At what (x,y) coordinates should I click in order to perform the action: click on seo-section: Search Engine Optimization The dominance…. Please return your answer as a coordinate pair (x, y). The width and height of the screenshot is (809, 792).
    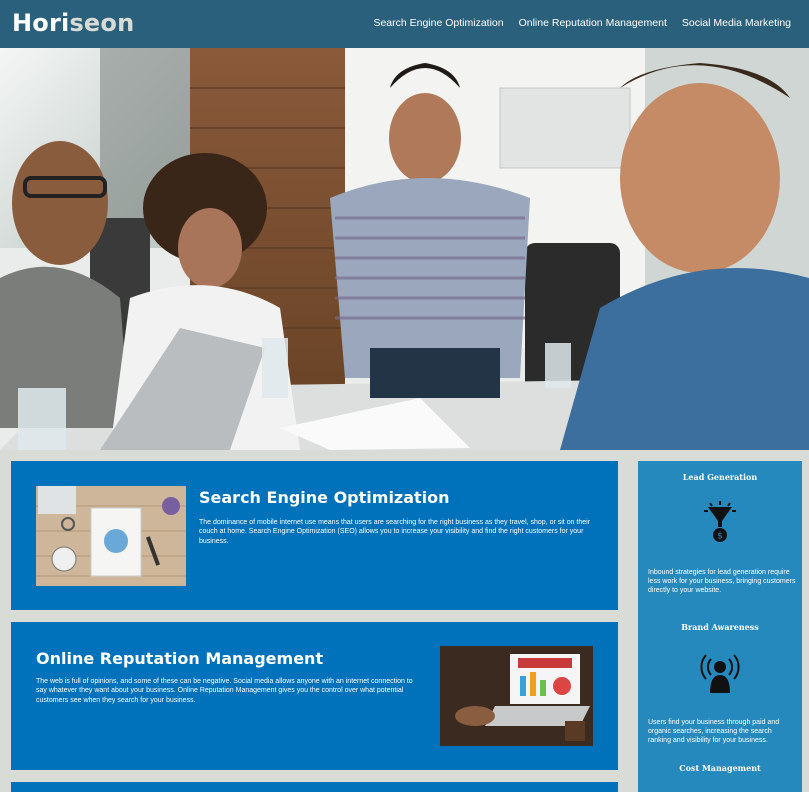
    Looking at the image, I should click on (314, 535).